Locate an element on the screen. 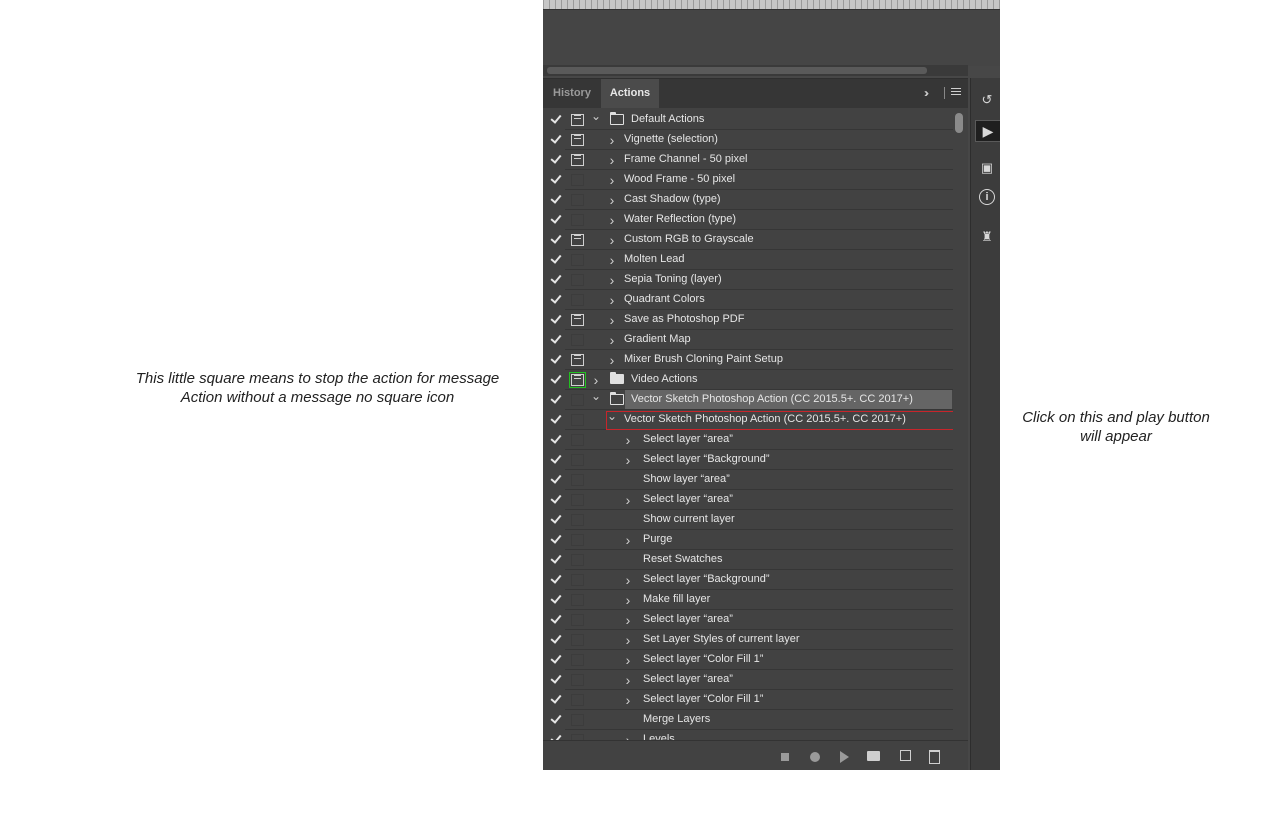 This screenshot has height=830, width=1265. action-row: Quadrant Colors is located at coordinates (748, 300).